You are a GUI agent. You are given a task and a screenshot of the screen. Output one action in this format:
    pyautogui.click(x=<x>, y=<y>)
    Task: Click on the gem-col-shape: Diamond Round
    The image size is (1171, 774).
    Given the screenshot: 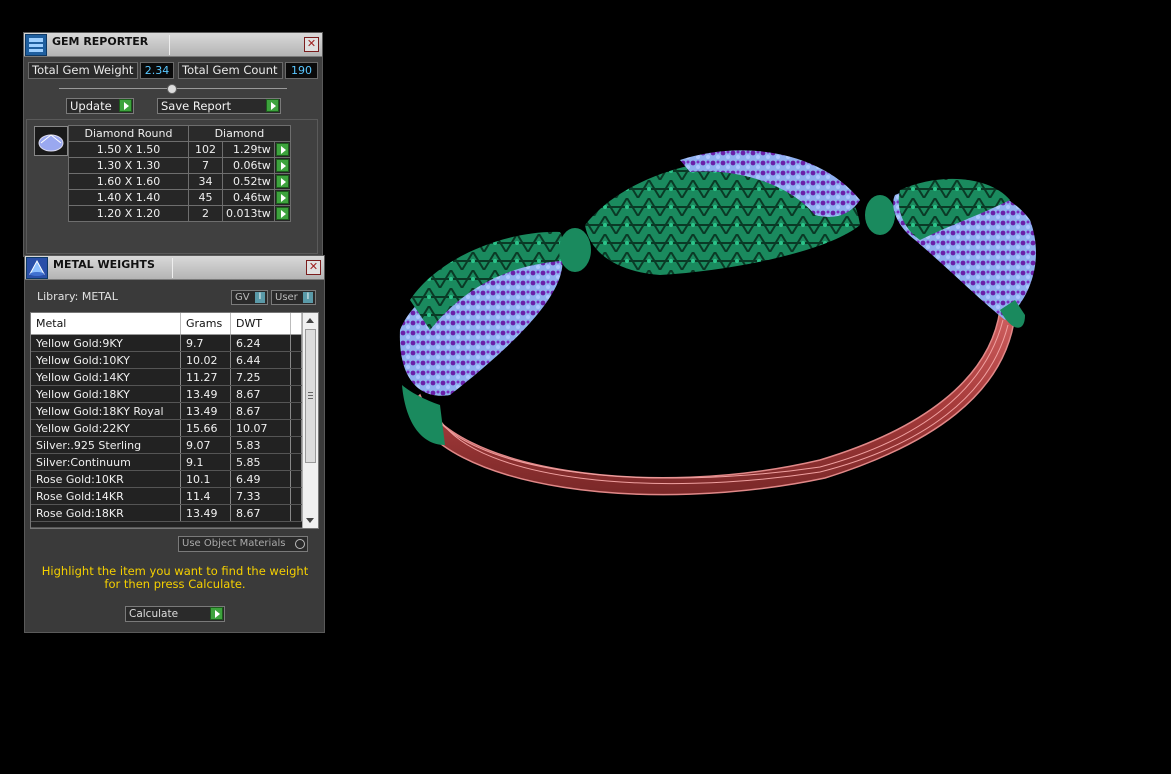 What is the action you would take?
    pyautogui.click(x=128, y=133)
    